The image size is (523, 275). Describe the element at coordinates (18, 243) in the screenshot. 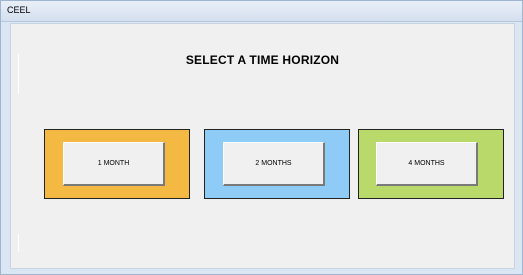

I see `edge-highlight` at that location.